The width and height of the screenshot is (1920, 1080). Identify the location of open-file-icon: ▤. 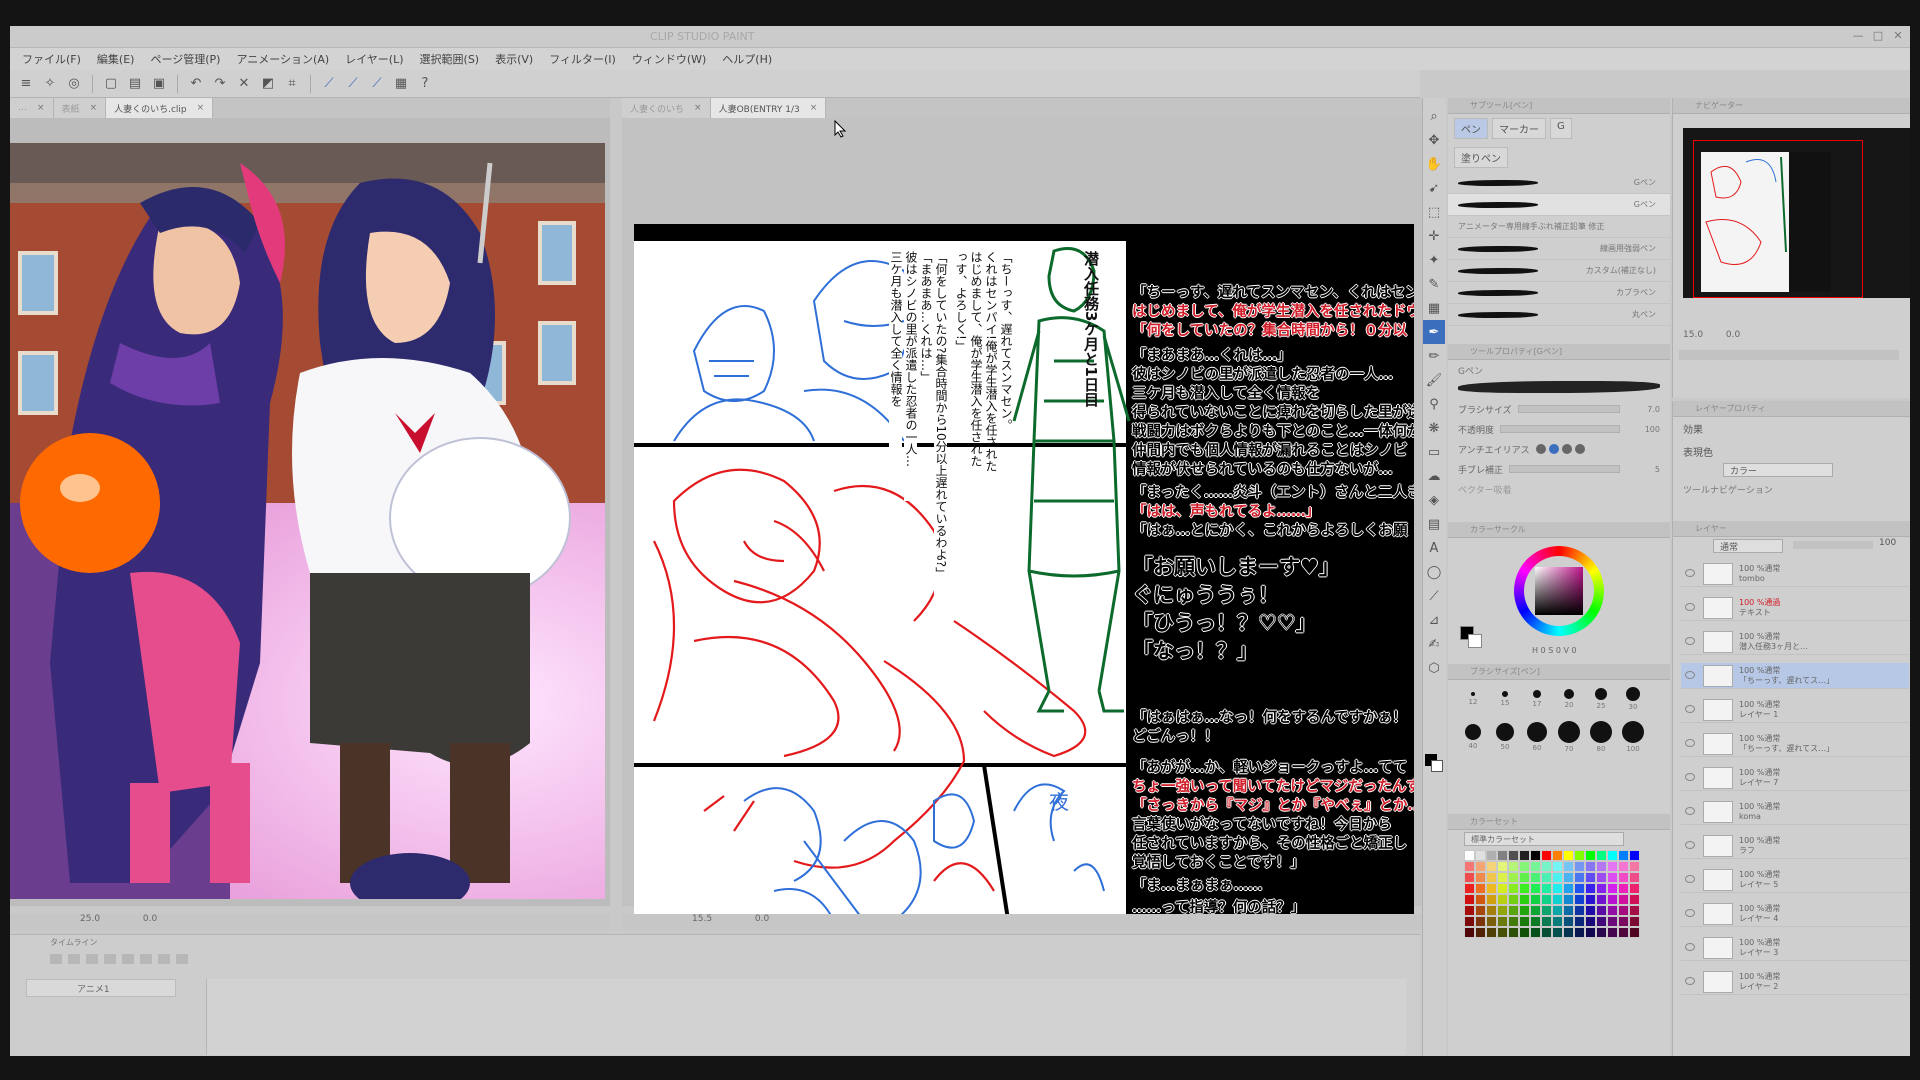
(135, 84).